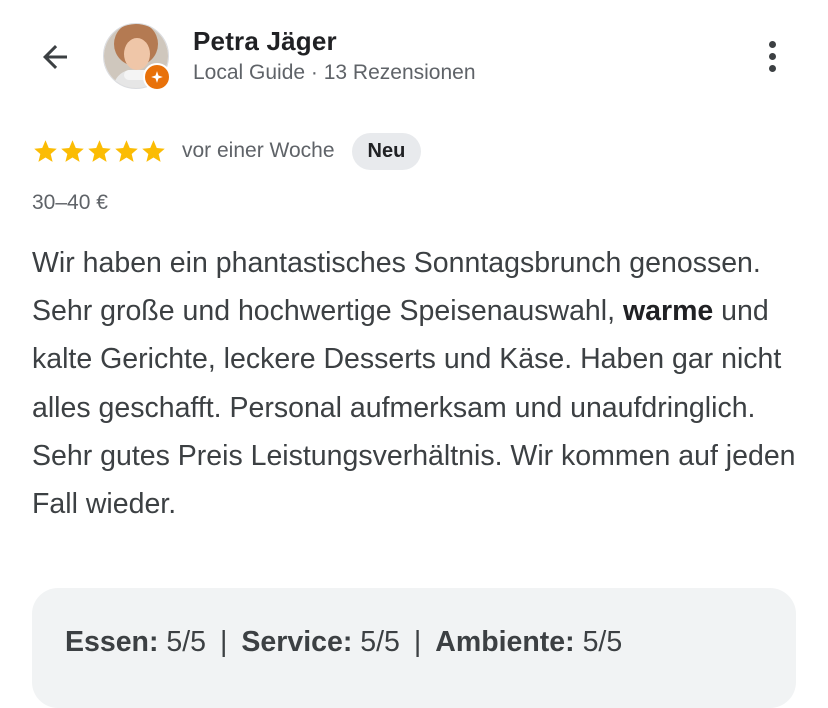 This screenshot has height=708, width=828. What do you see at coordinates (137, 57) in the screenshot?
I see `author-avatar-group` at bounding box center [137, 57].